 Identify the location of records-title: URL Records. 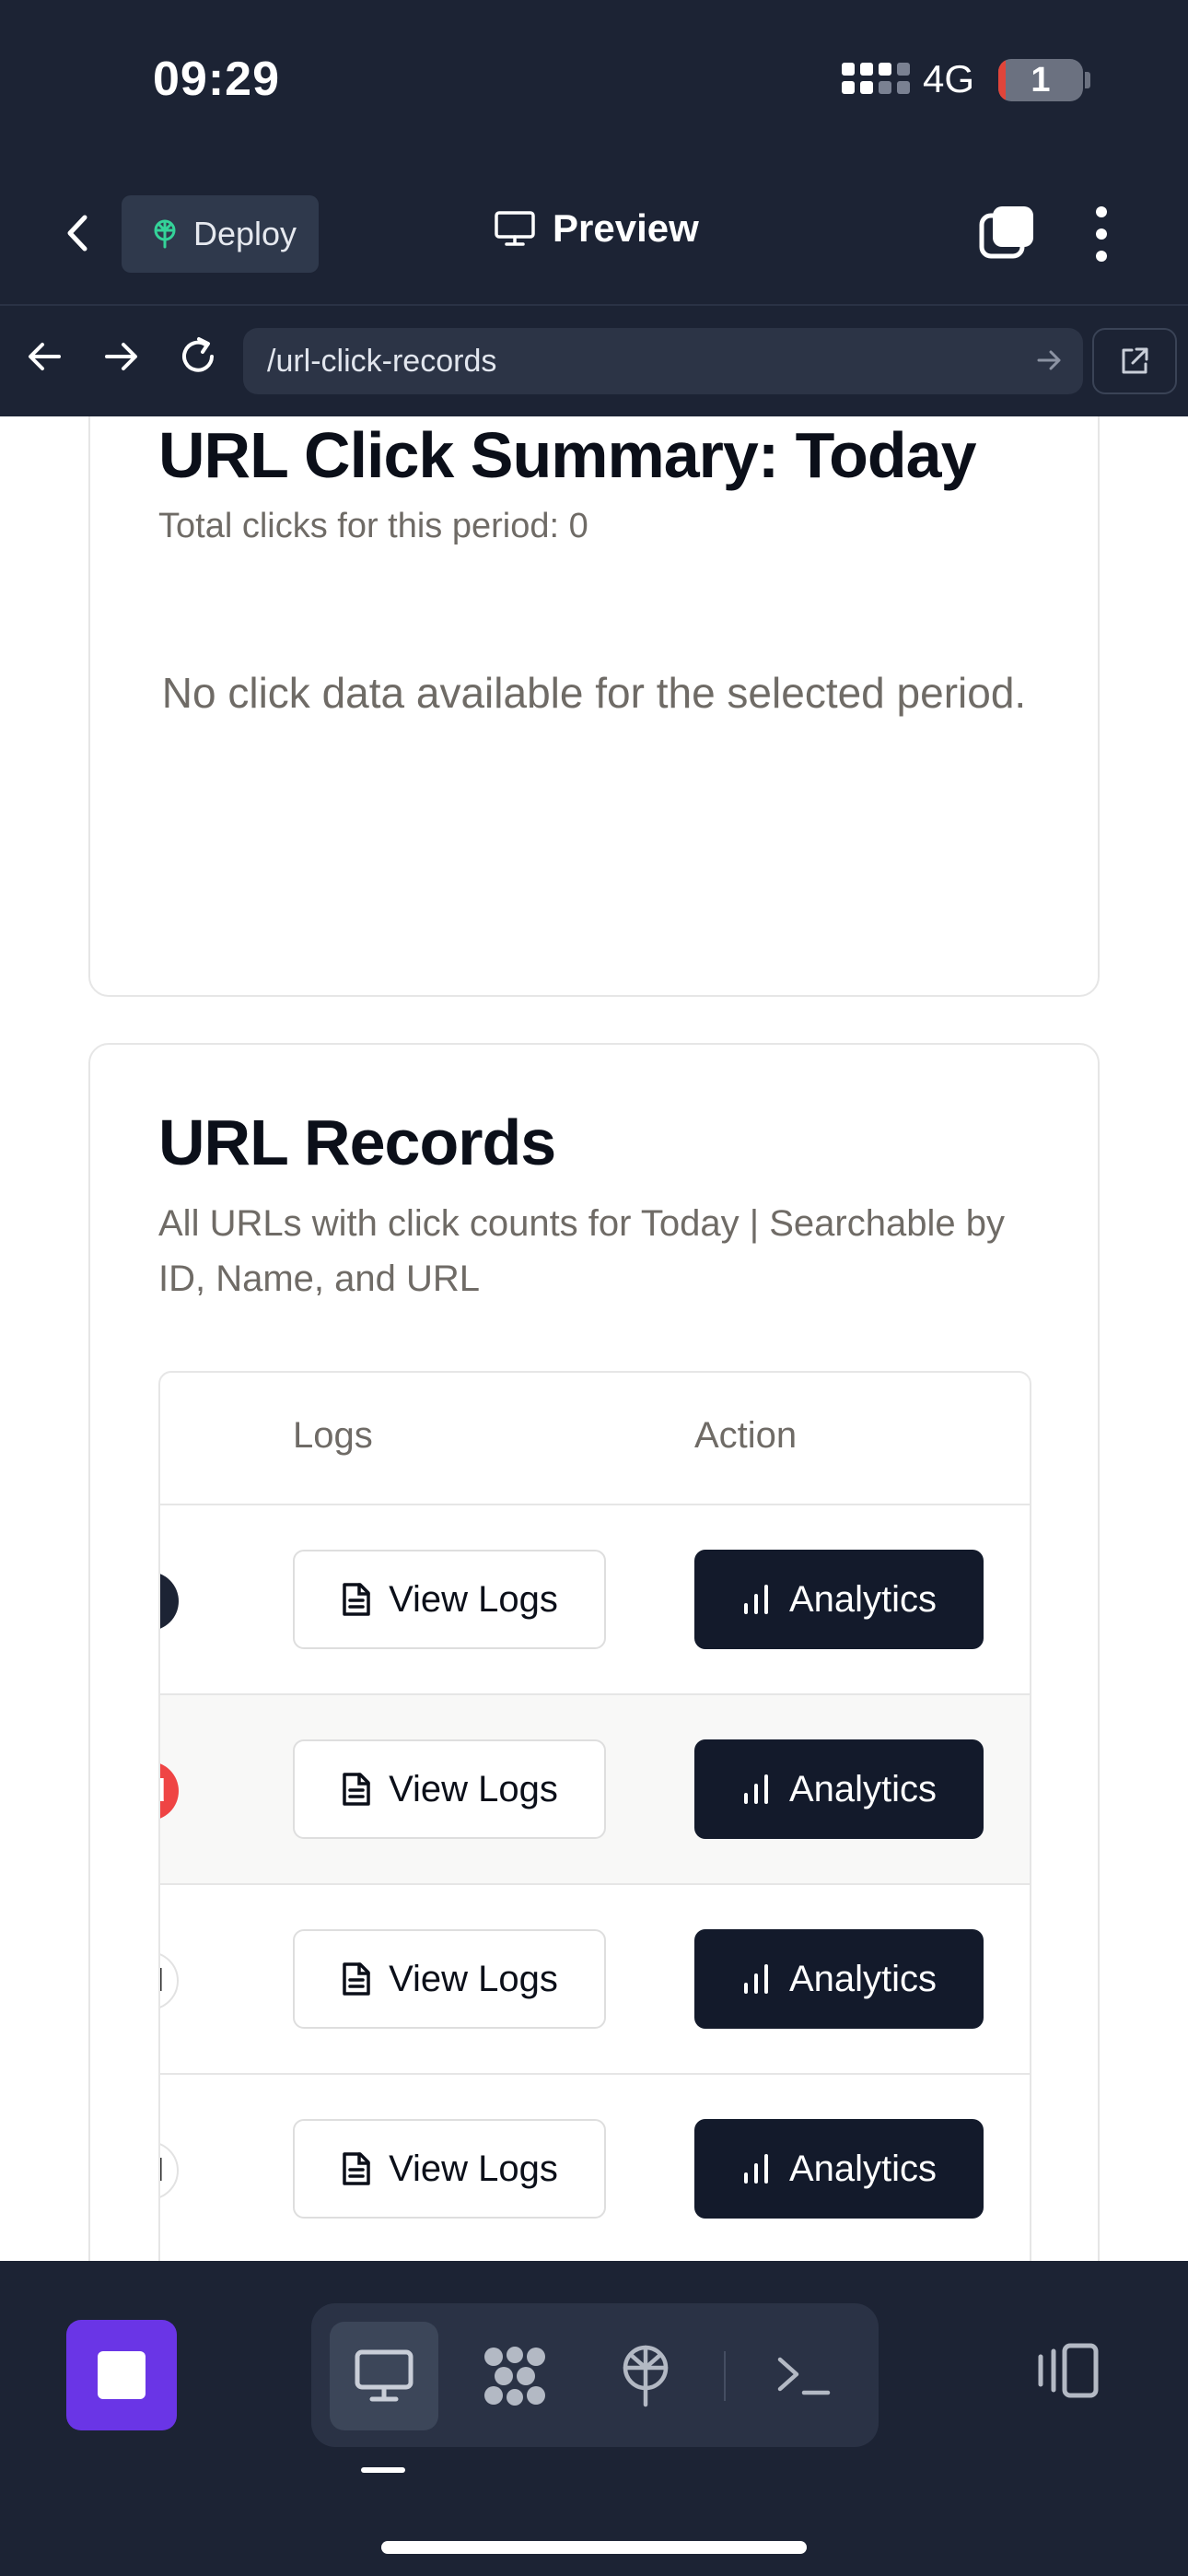
(357, 1142).